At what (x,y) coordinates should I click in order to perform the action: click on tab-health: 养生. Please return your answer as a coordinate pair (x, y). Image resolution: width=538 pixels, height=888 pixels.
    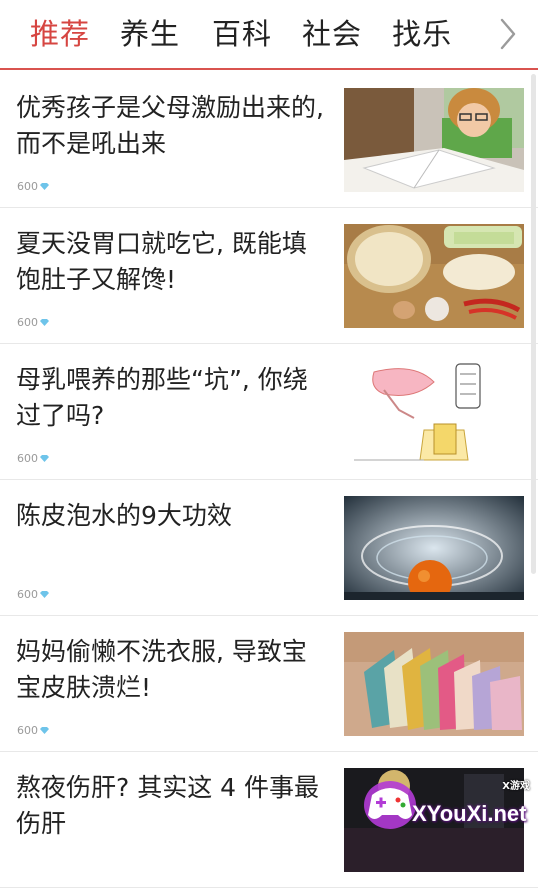
    Looking at the image, I should click on (150, 34).